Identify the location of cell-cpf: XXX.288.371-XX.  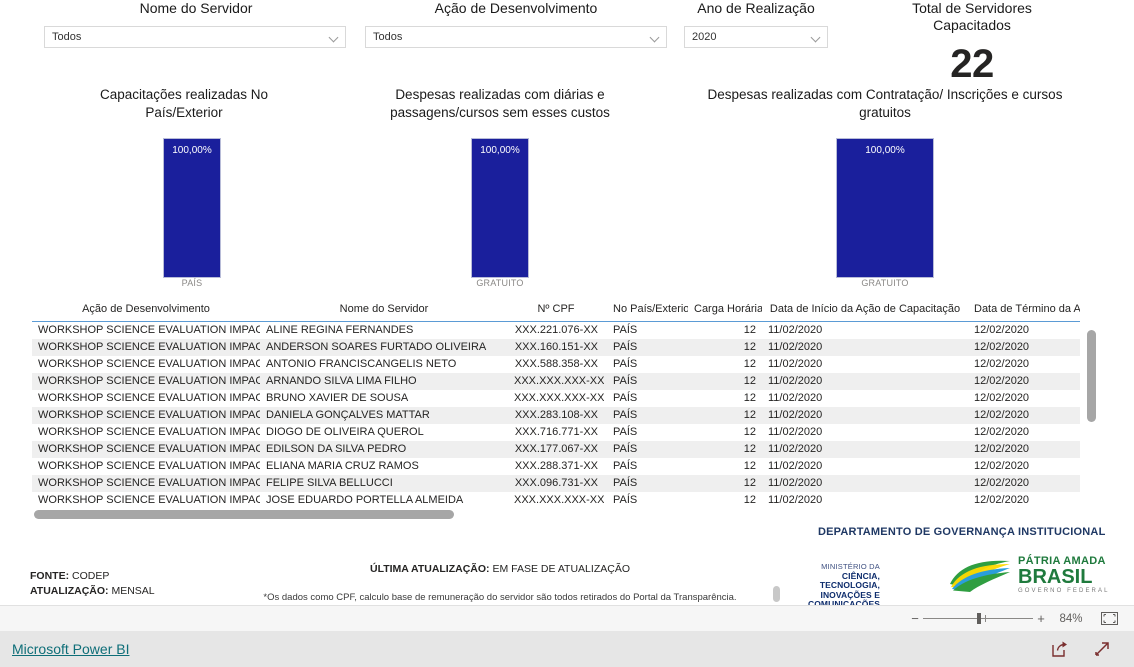
(556, 466).